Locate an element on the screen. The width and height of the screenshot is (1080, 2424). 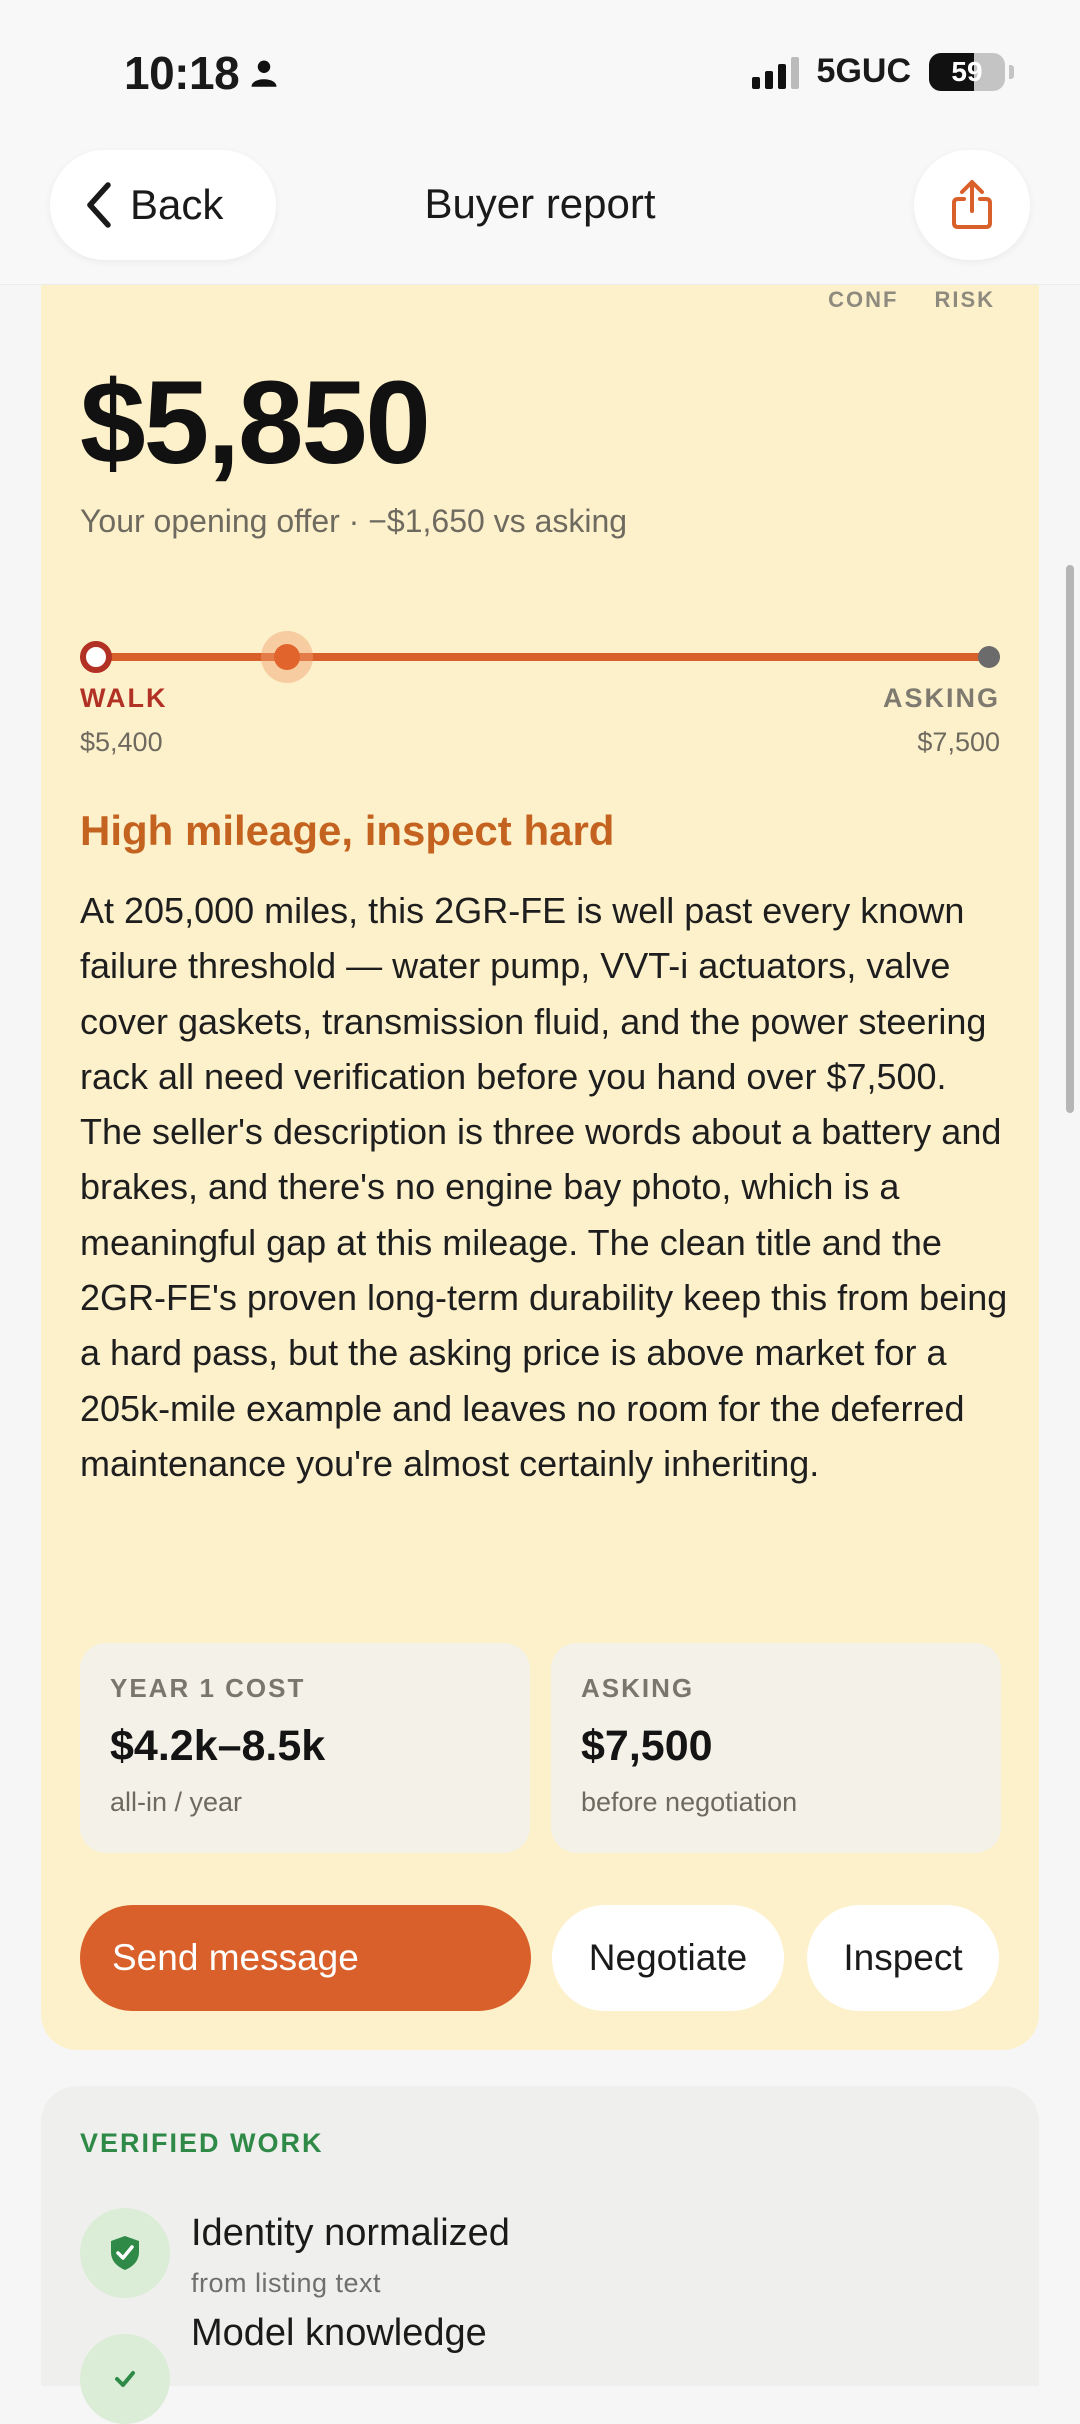
year-one-cost-card: YEAR 1 COST $4.2k–8.5k all-in / year is located at coordinates (305, 1748).